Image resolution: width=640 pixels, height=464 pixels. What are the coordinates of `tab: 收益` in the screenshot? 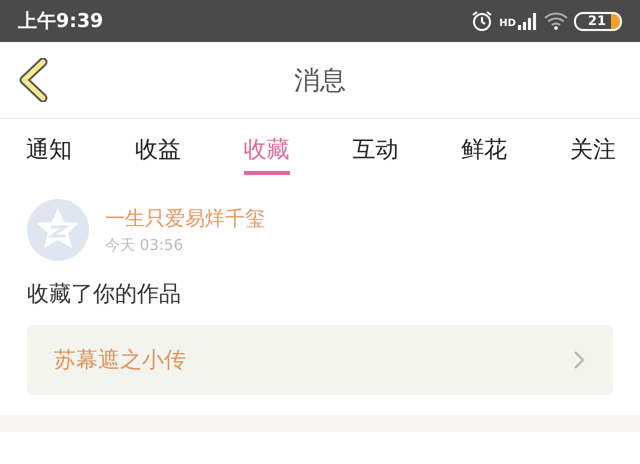 It's located at (157, 154).